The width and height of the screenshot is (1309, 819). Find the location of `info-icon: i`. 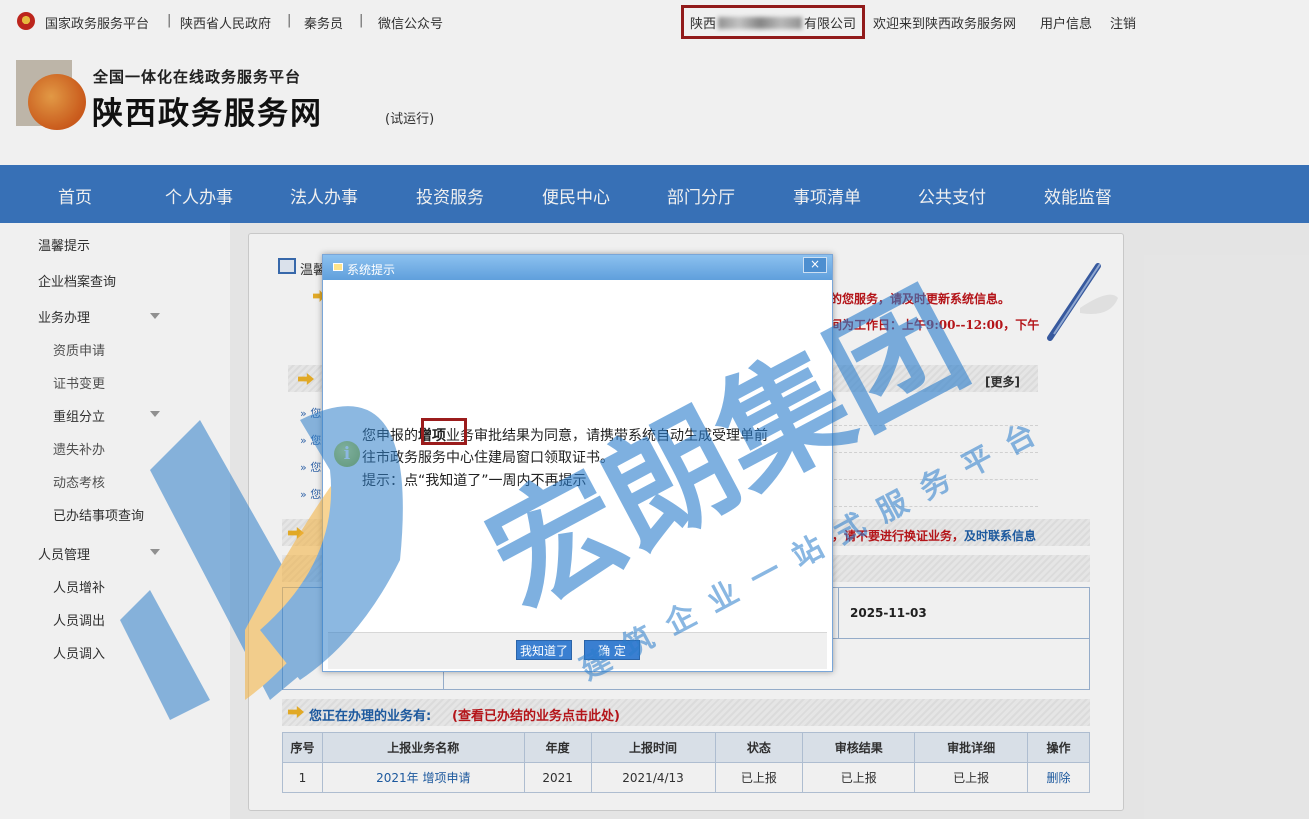

info-icon: i is located at coordinates (347, 454).